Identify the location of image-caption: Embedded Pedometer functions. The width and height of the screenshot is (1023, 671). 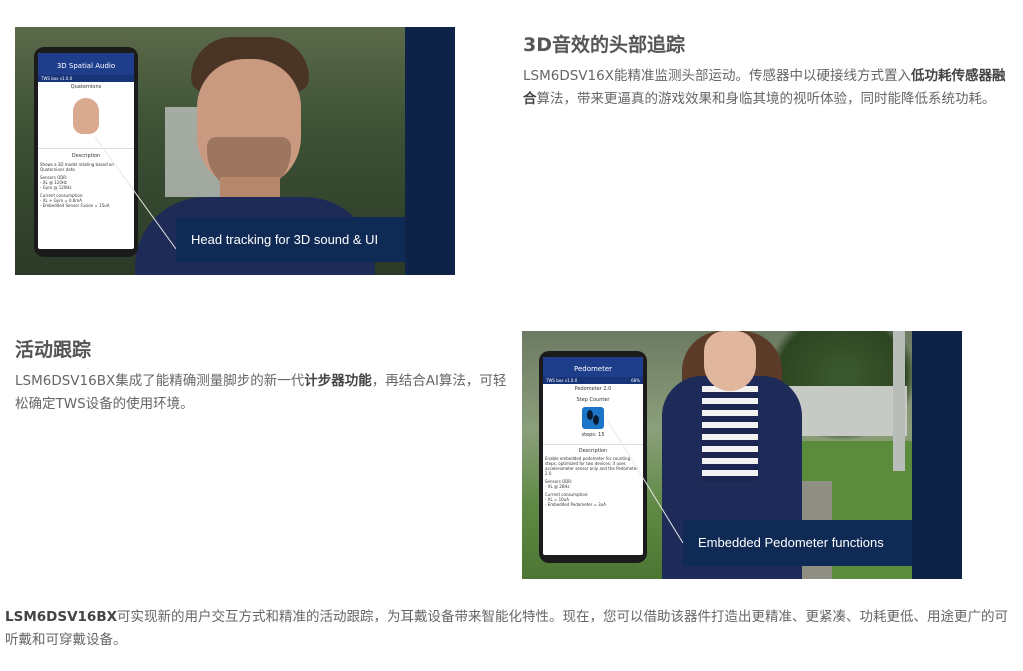
(797, 543).